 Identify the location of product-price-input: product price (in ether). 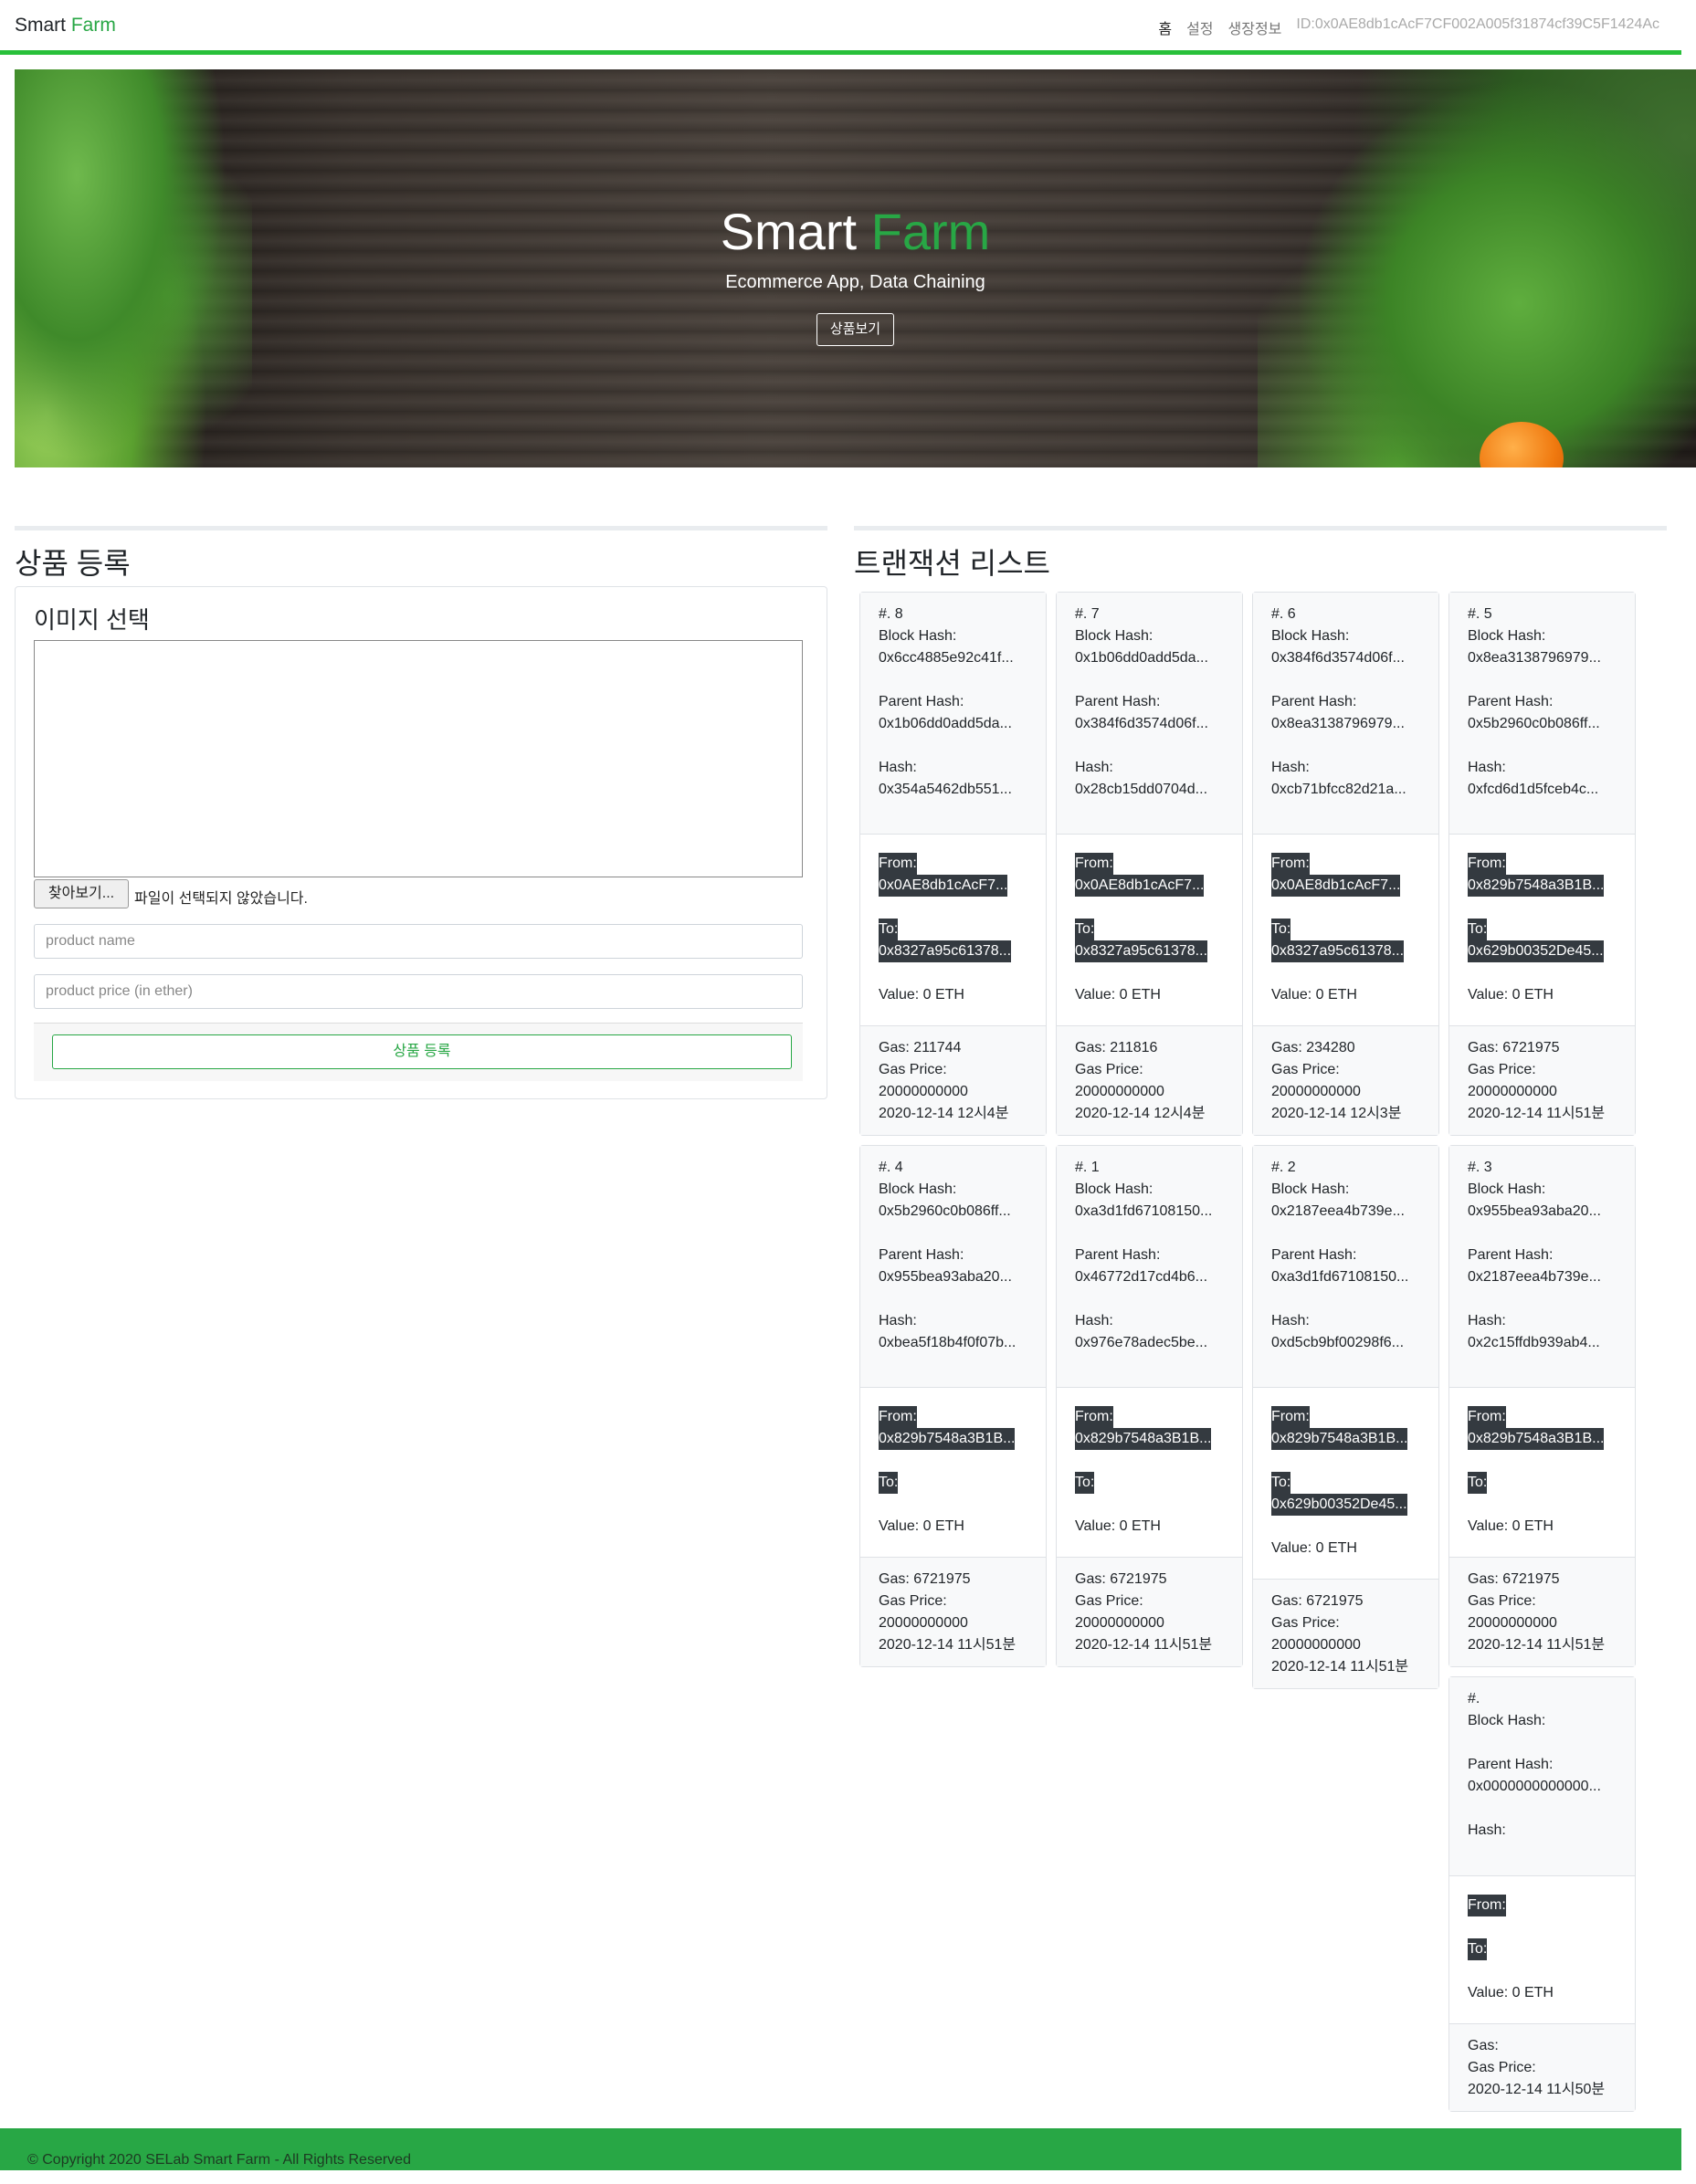
(418, 992).